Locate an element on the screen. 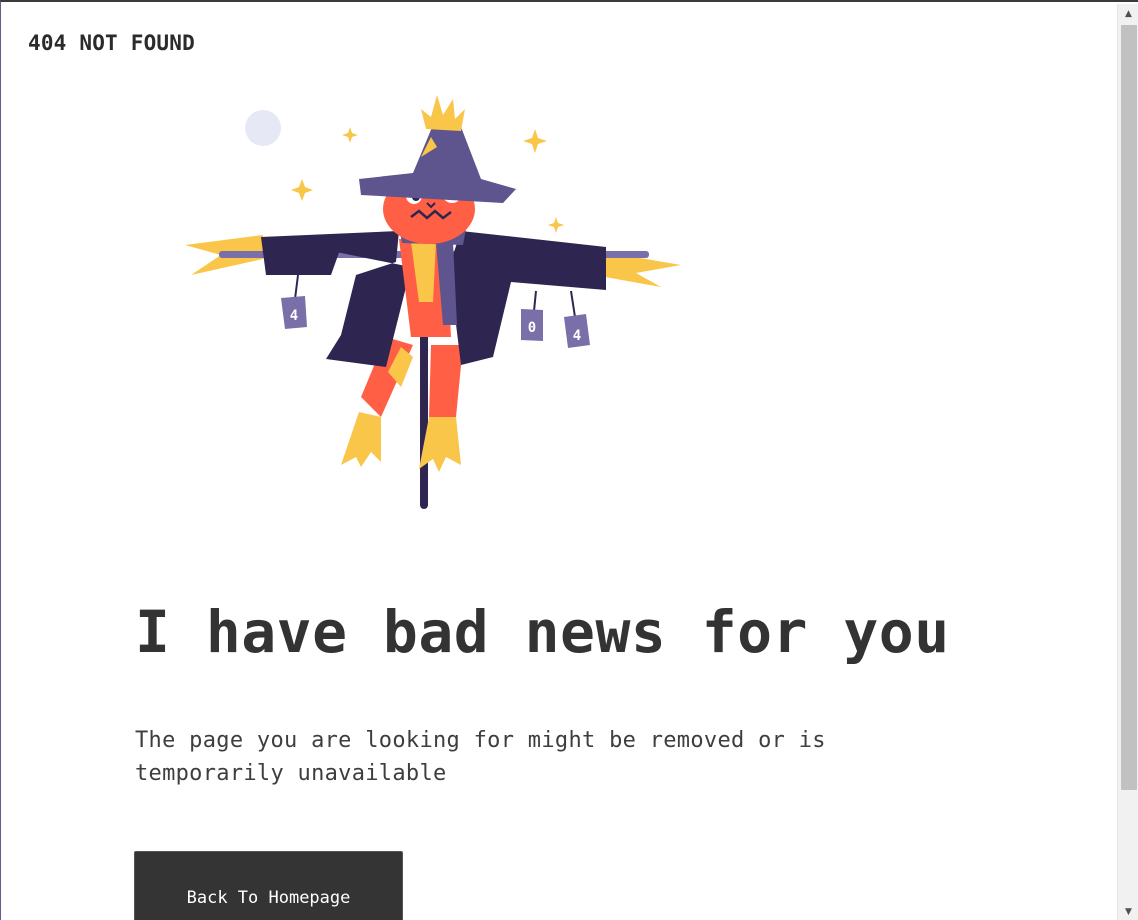  can-label-4: 4 is located at coordinates (294, 316).